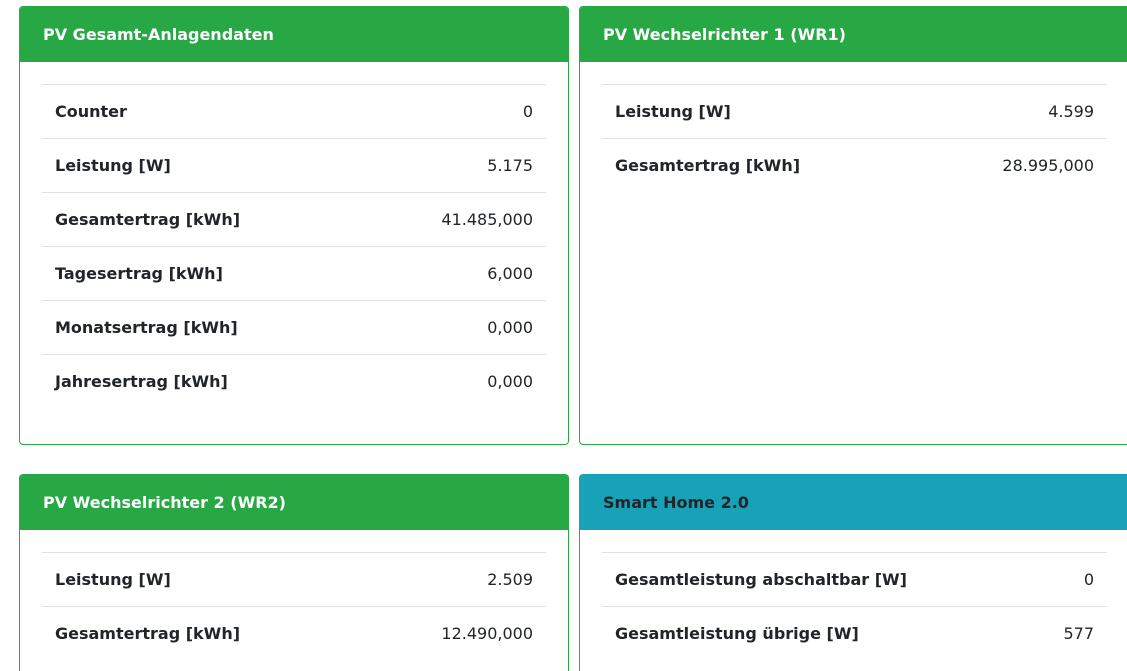 The height and width of the screenshot is (671, 1127). I want to click on table-row: Leistung [W] 4.599, so click(854, 111).